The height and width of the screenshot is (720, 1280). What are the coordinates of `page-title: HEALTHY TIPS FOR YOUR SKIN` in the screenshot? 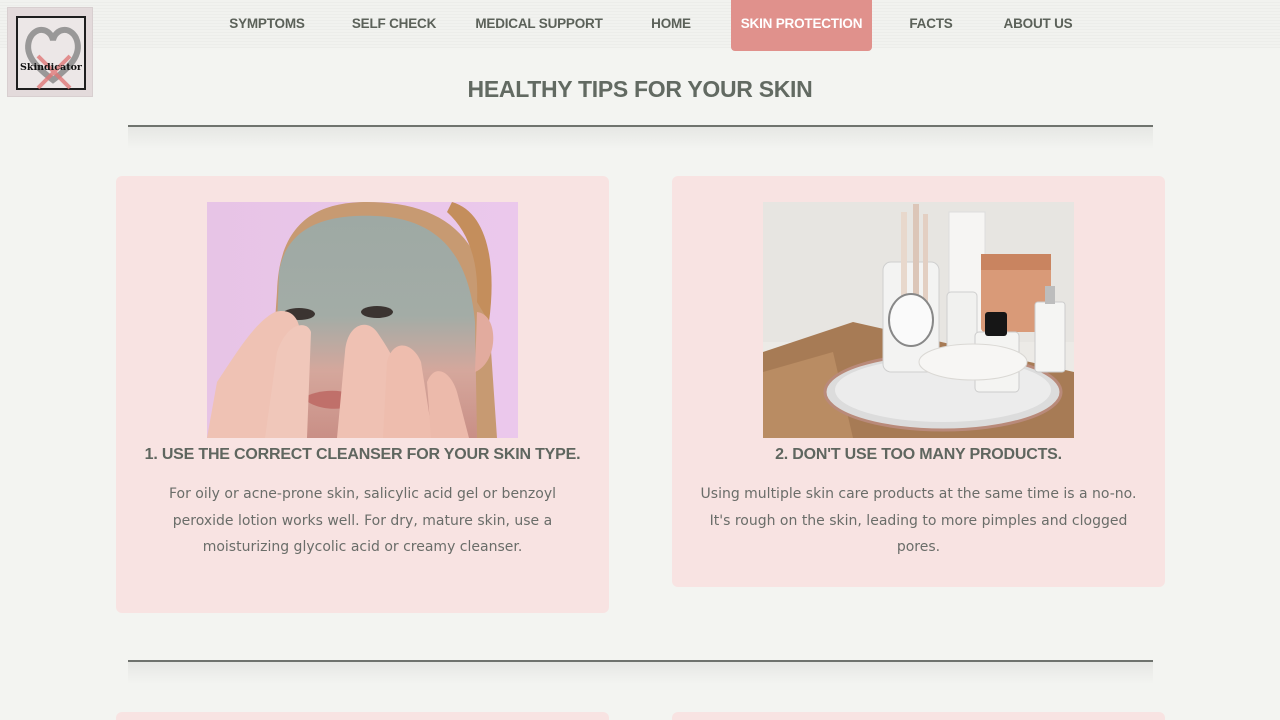 It's located at (640, 89).